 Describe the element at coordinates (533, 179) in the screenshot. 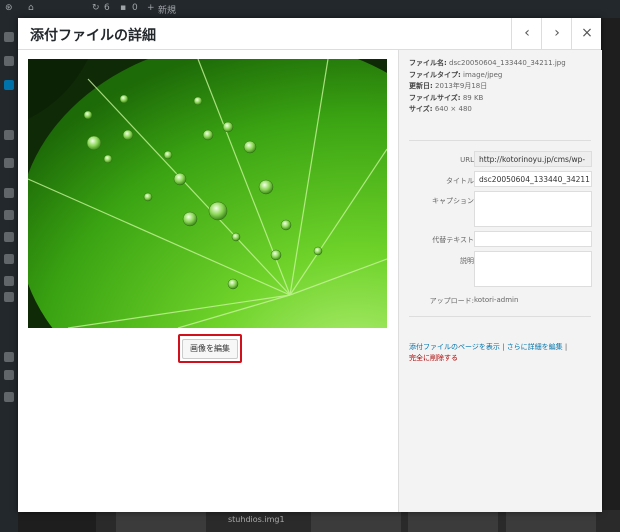

I see `title-field: dsc20050604_133440_34211` at that location.